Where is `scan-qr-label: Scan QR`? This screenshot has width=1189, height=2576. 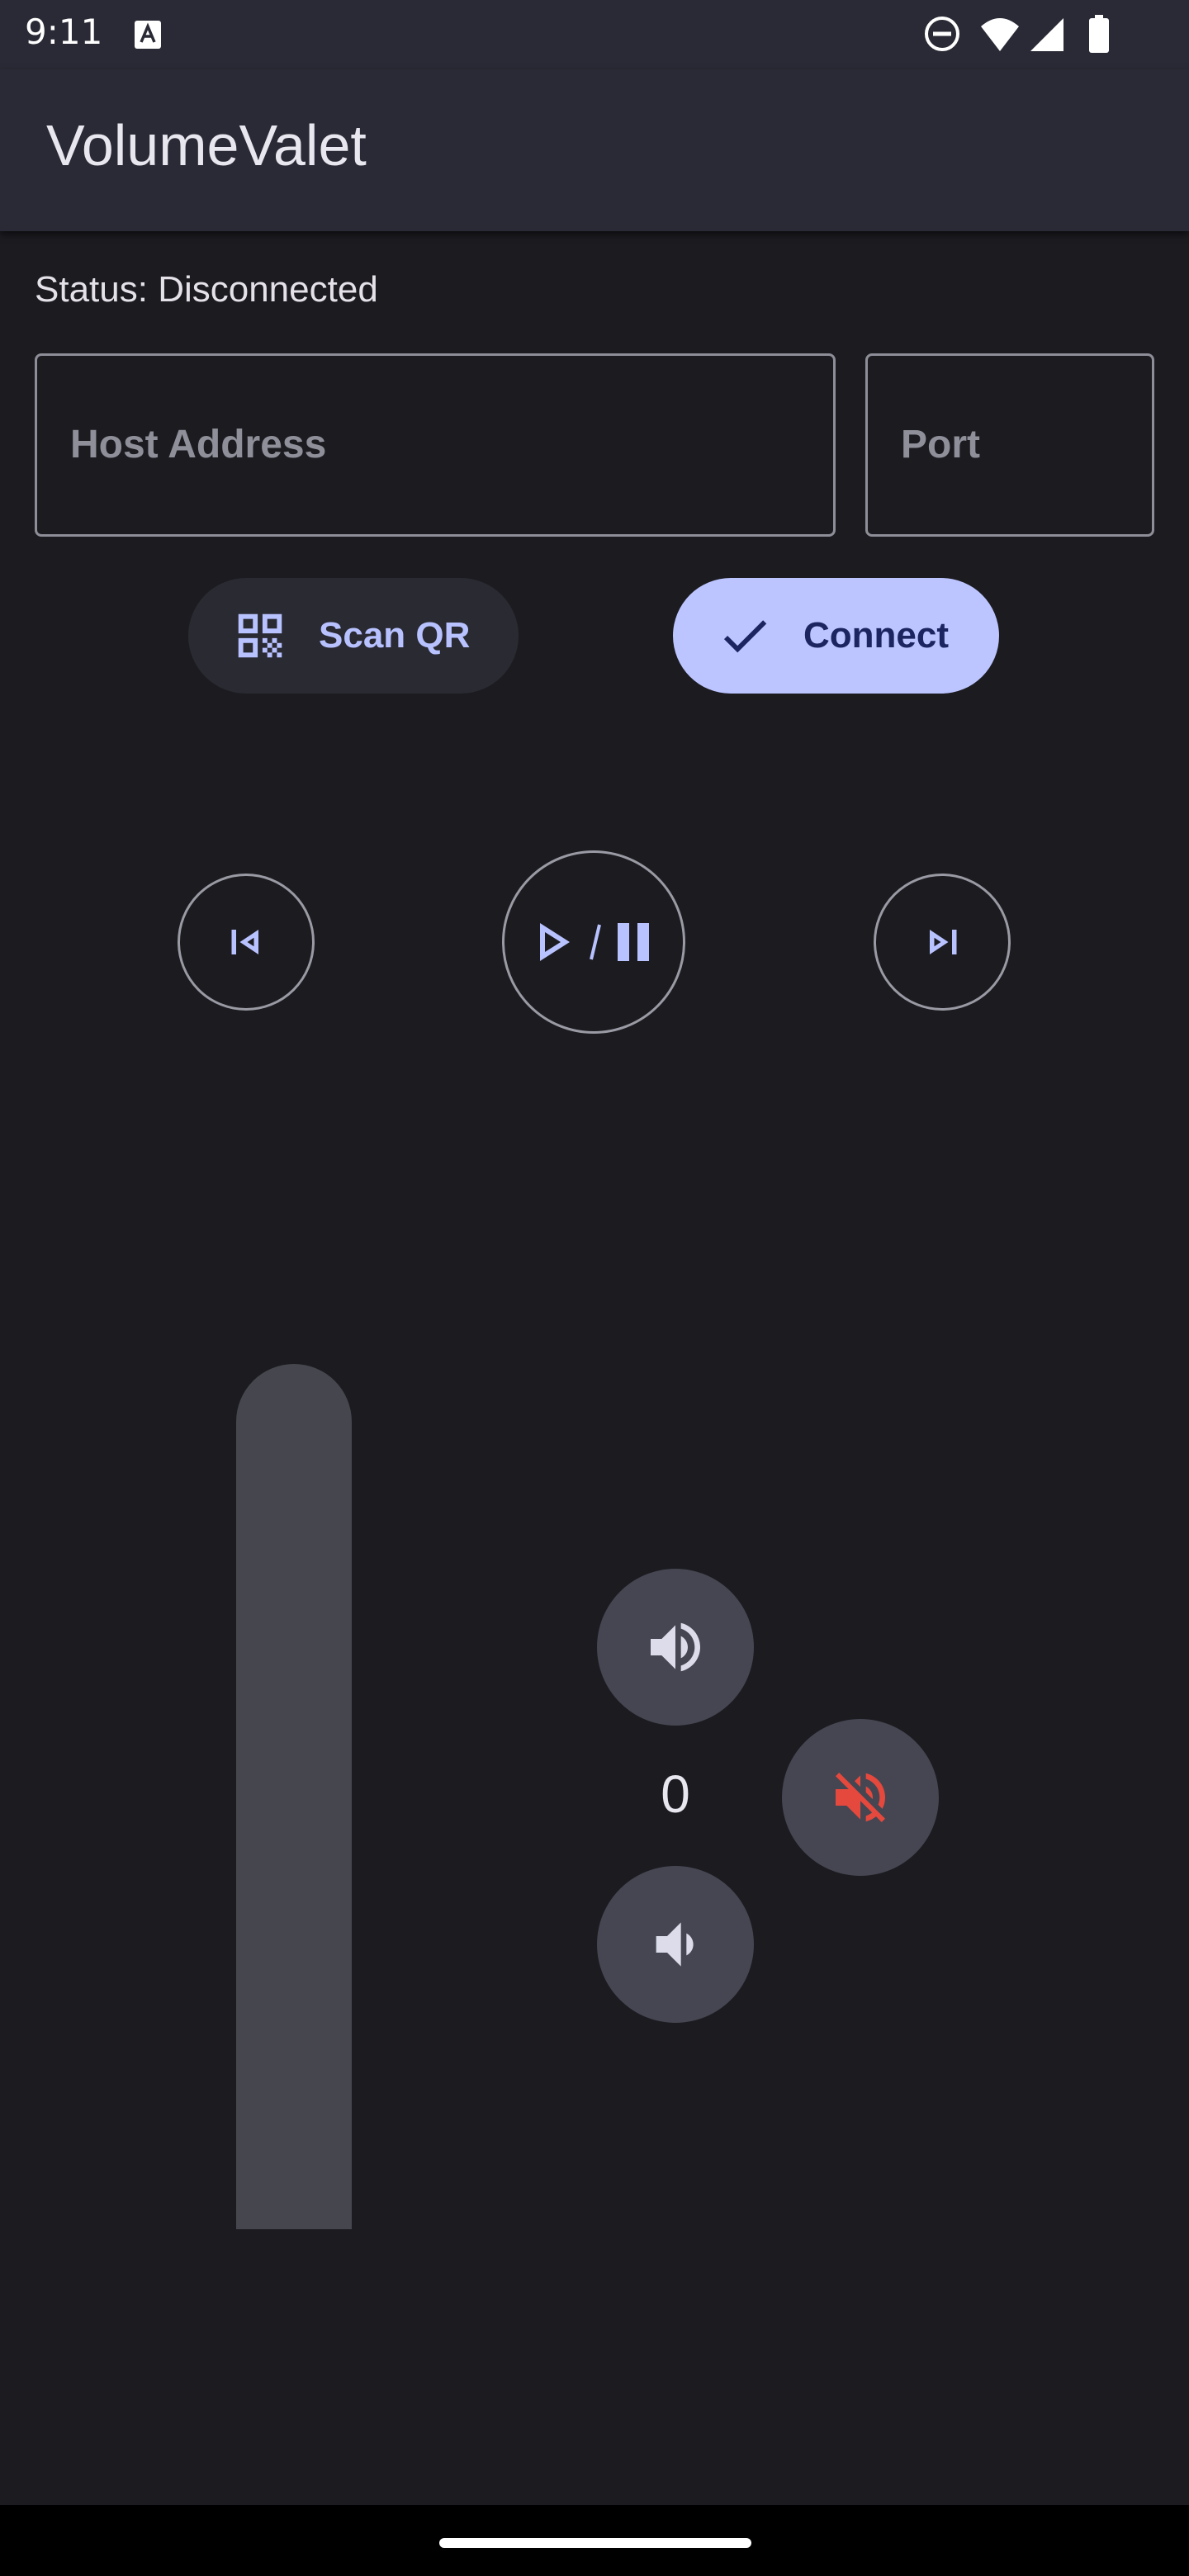 scan-qr-label: Scan QR is located at coordinates (395, 635).